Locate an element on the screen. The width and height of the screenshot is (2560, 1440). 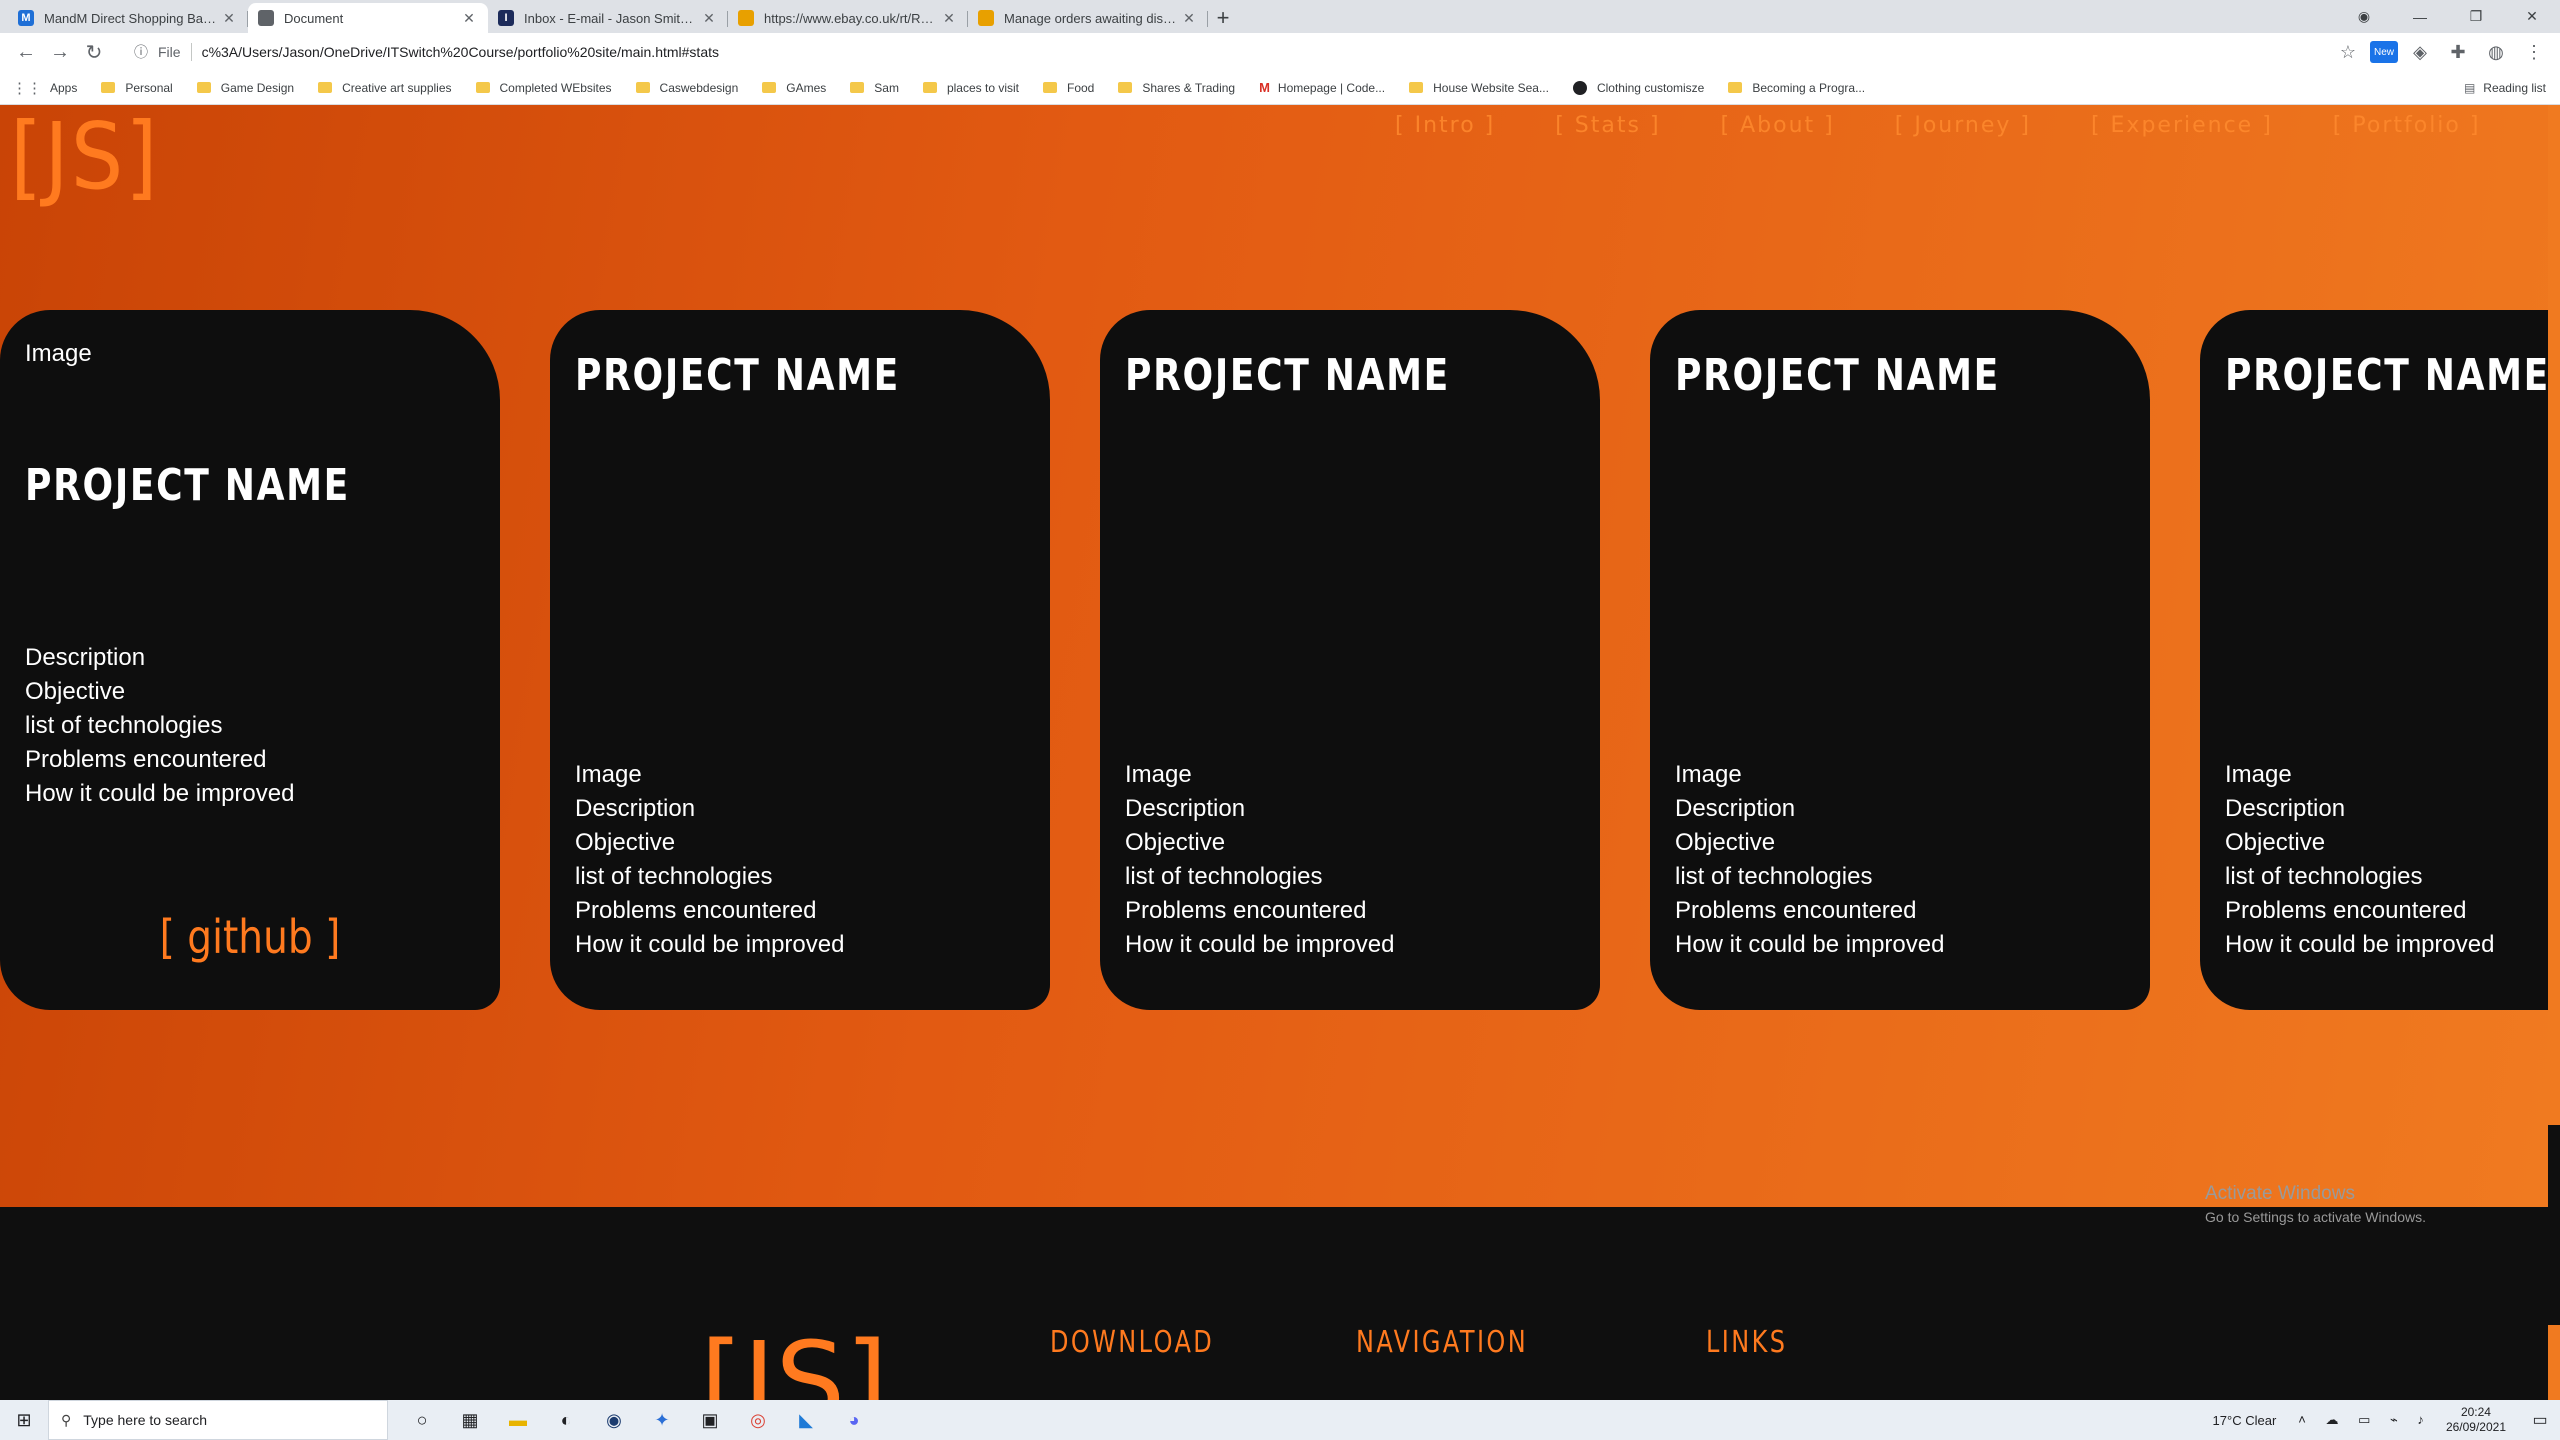
tab-favicon-icon: I is located at coordinates (506, 18).